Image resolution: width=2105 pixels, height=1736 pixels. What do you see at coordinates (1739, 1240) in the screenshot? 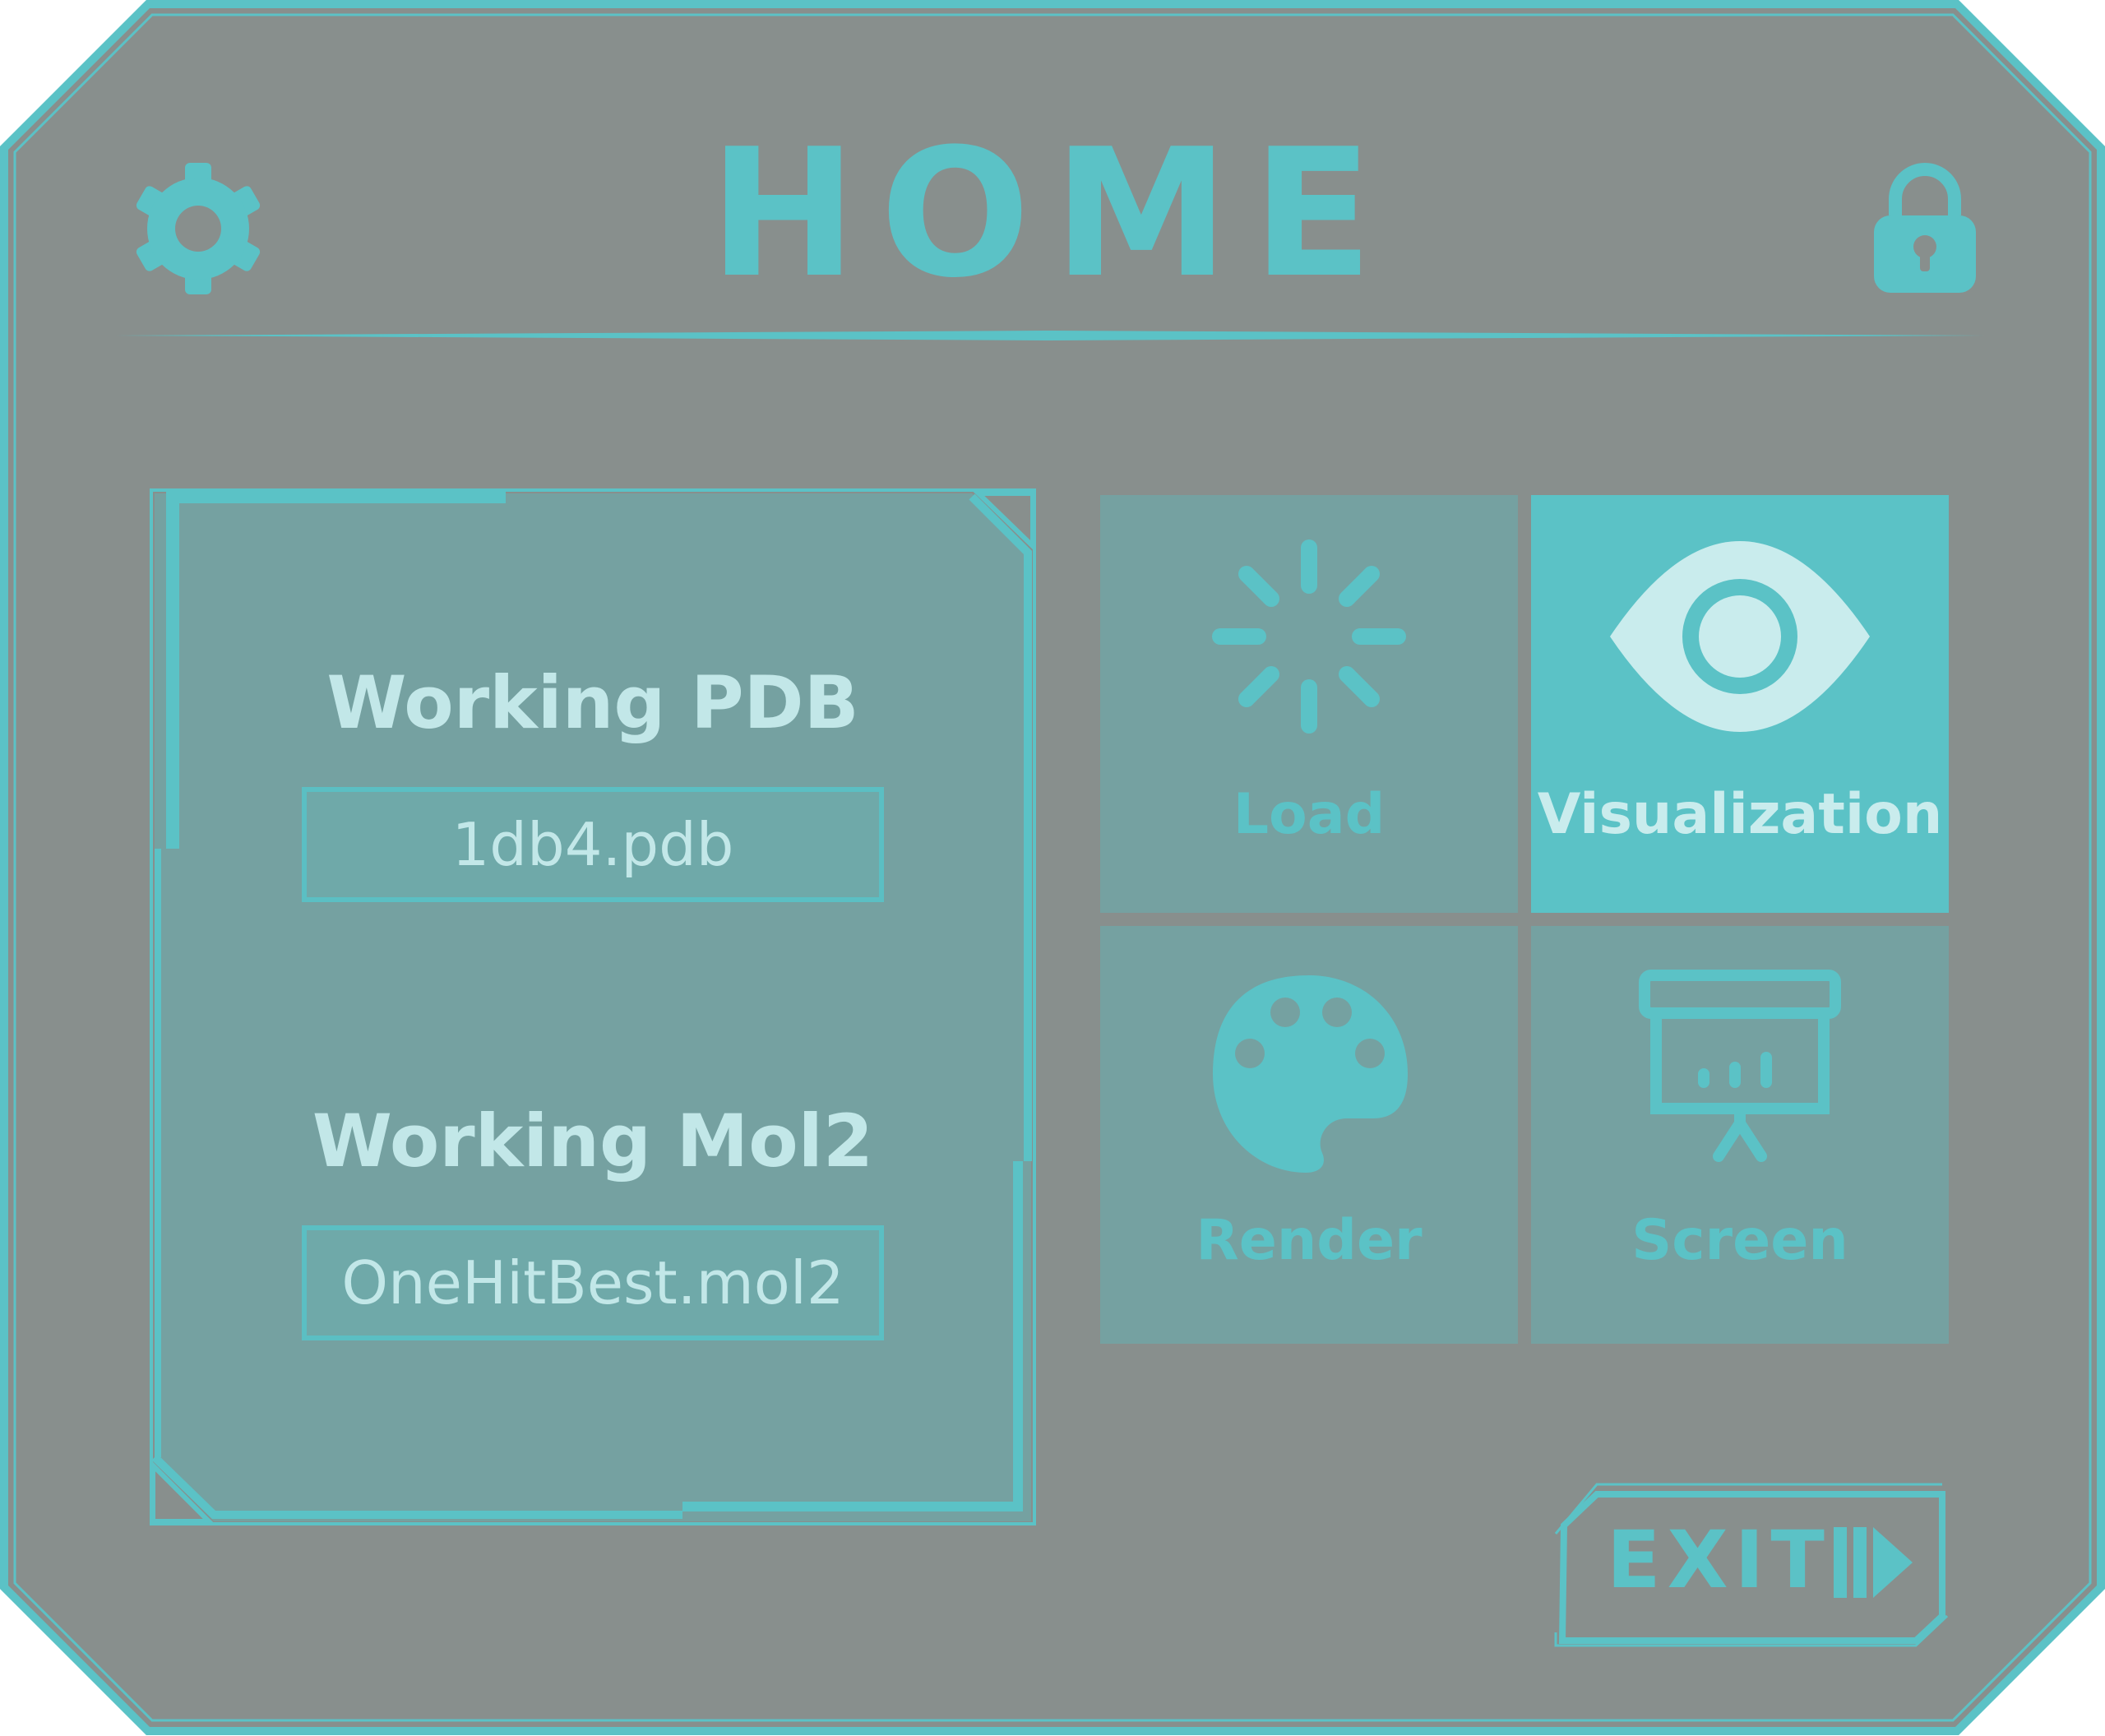
I see `screen-label: Screen` at bounding box center [1739, 1240].